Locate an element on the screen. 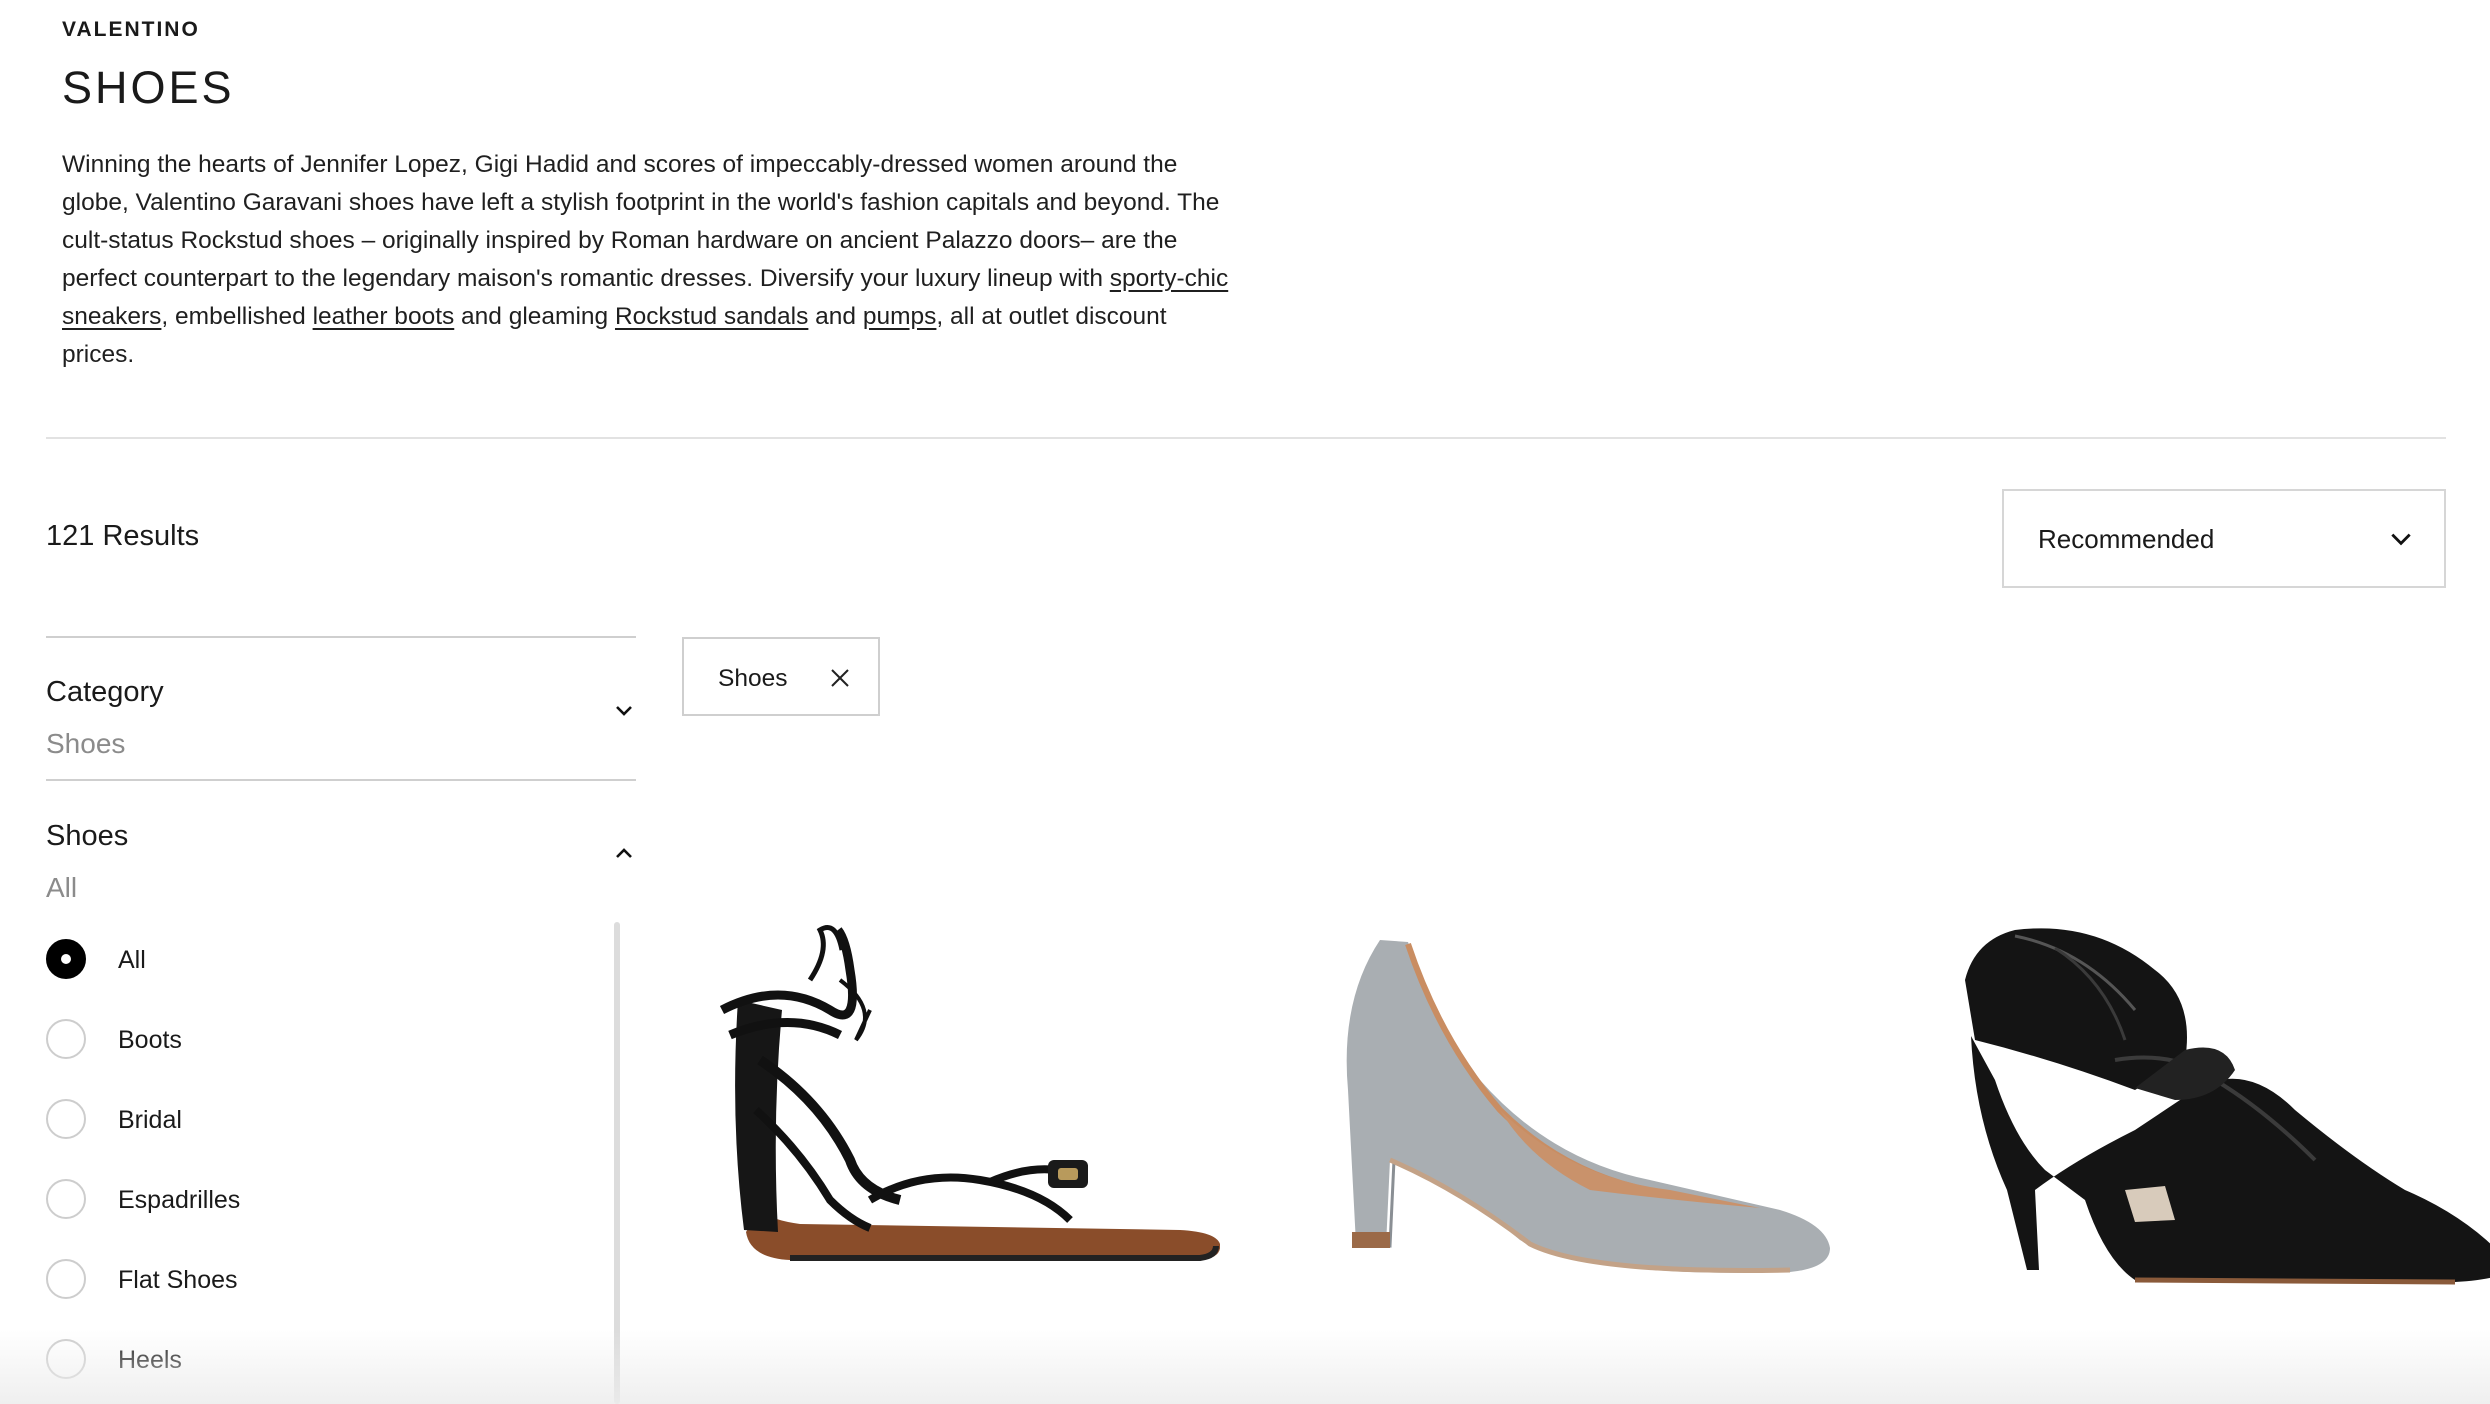 The image size is (2490, 1404). brand-name: VALENTINO is located at coordinates (131, 29).